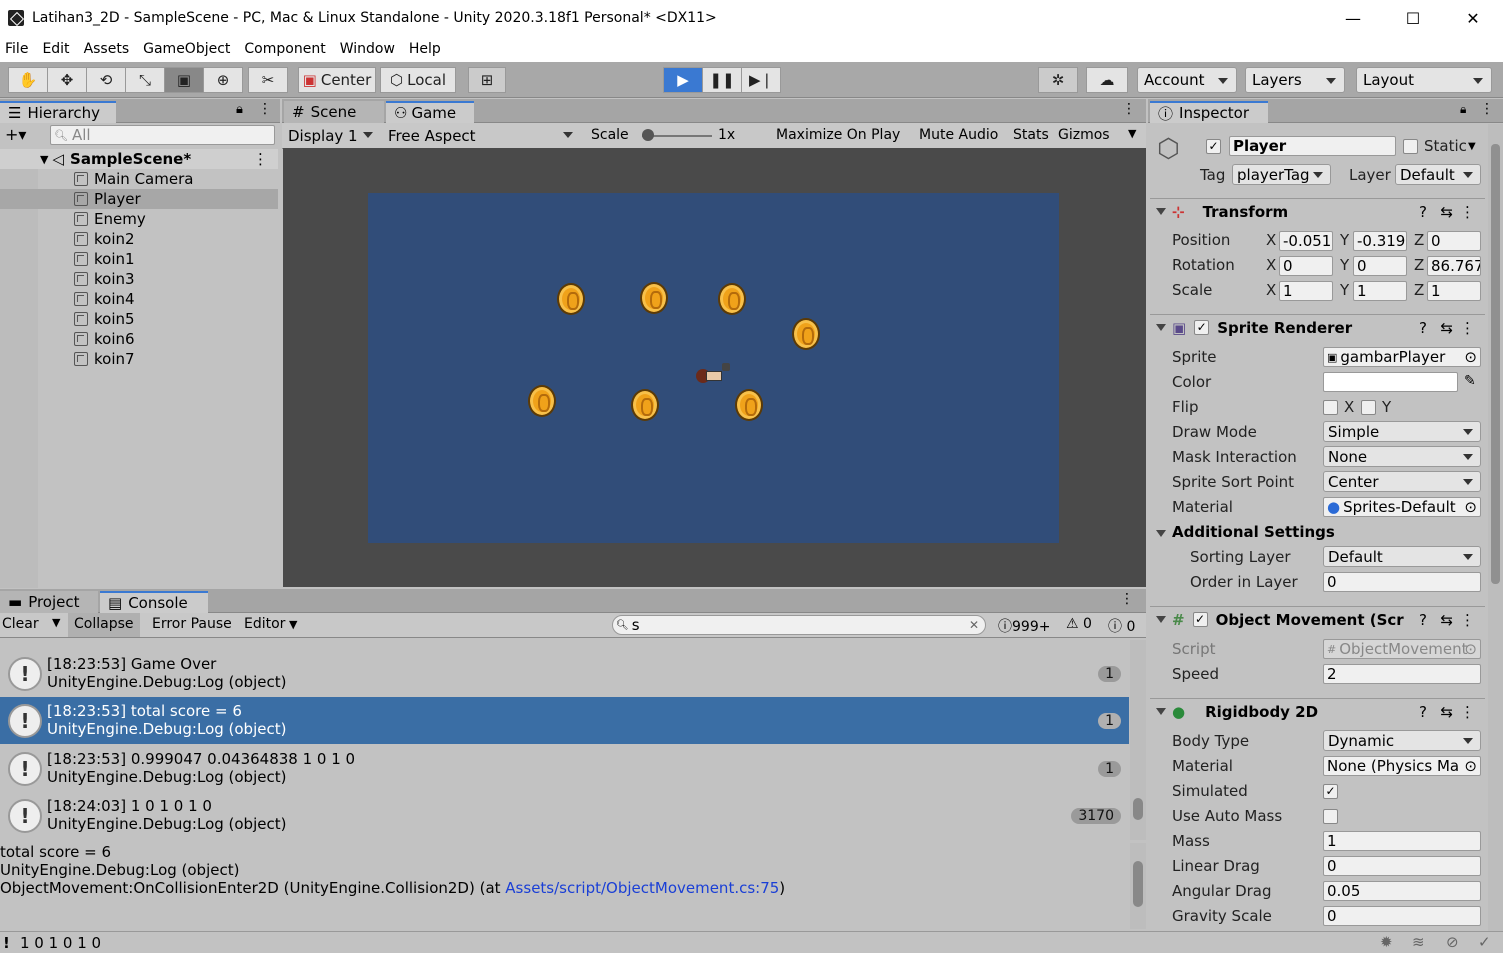 This screenshot has height=953, width=1503. What do you see at coordinates (1454, 241) in the screenshot?
I see `position-z-field: 0` at bounding box center [1454, 241].